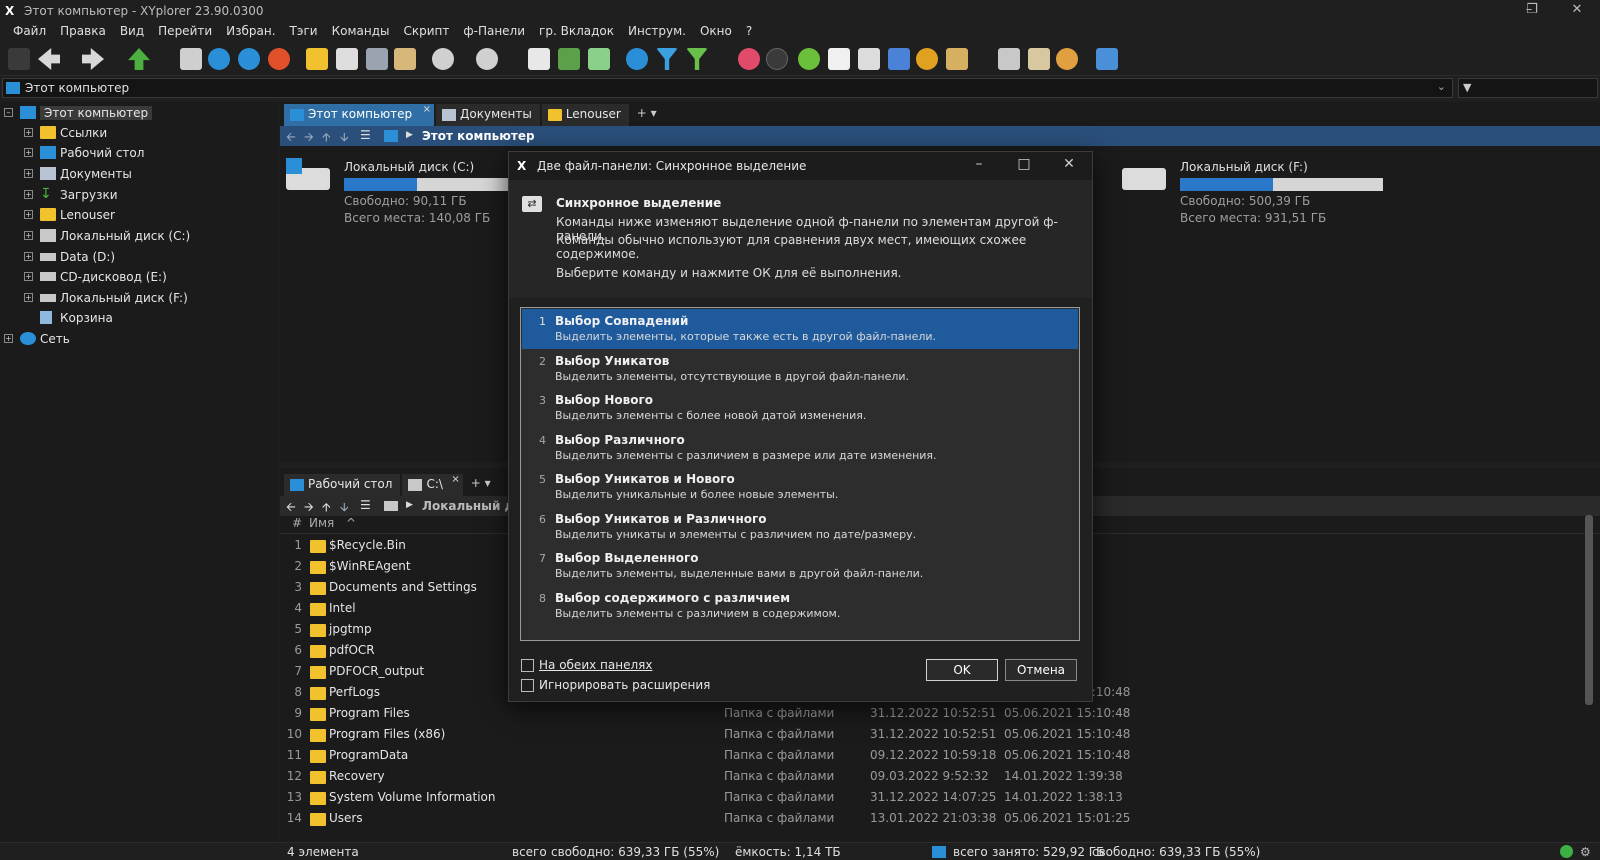 The image size is (1600, 860). What do you see at coordinates (599, 59) in the screenshot?
I see `checkbox-icon` at bounding box center [599, 59].